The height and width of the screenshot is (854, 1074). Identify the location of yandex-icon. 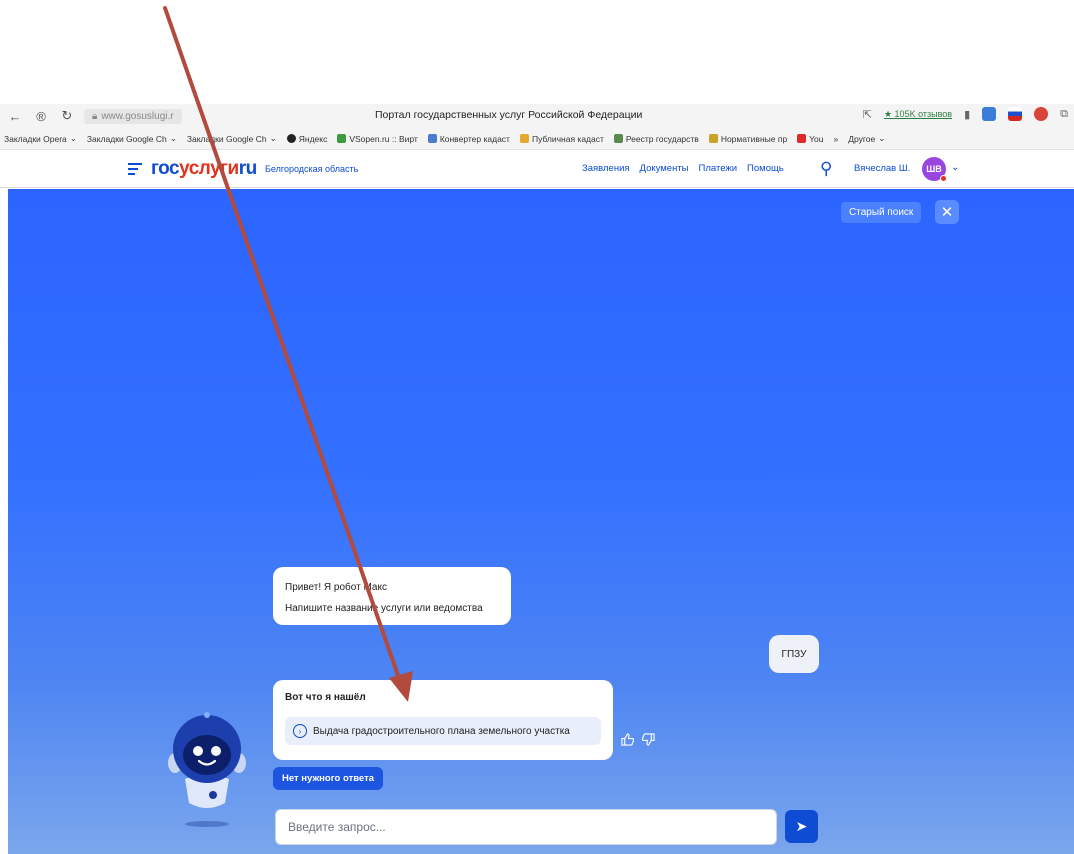
(291, 138).